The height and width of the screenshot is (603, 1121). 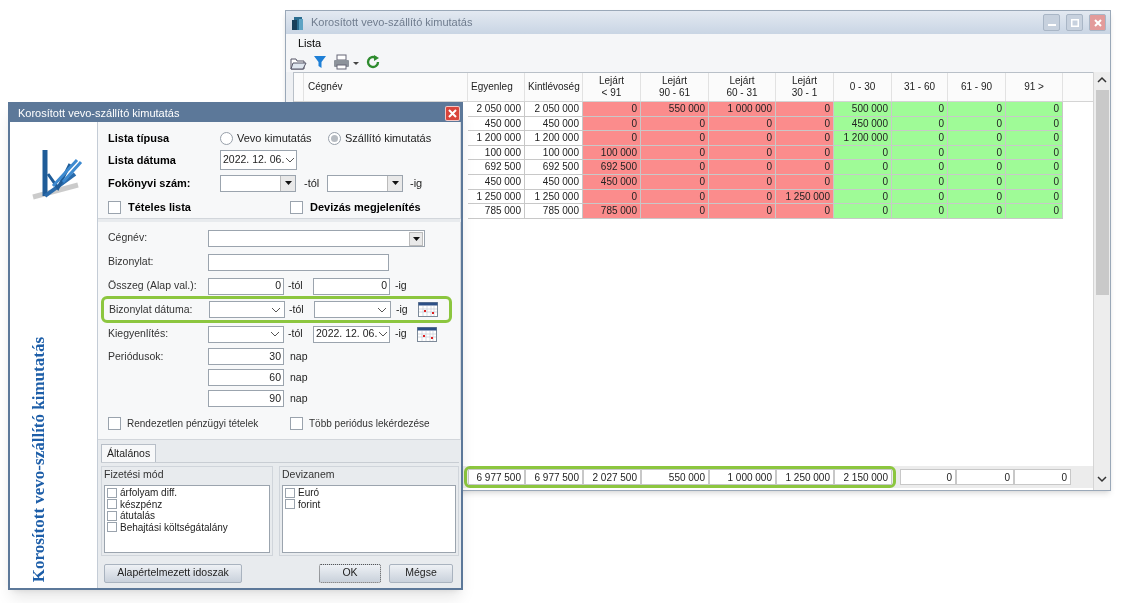 I want to click on close-icon, so click(x=1097, y=22).